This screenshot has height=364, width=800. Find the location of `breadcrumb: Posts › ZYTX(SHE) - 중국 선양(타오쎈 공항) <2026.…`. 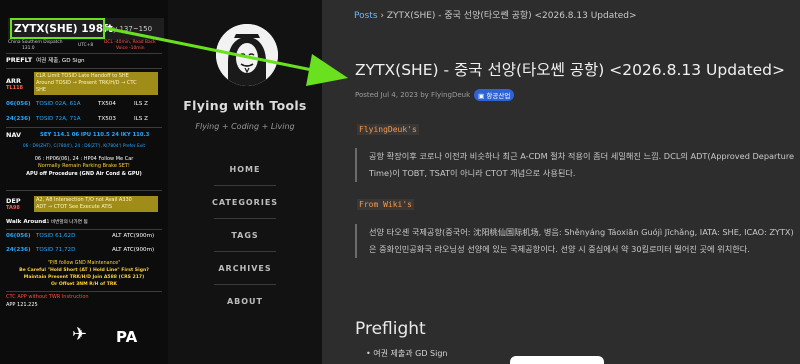

breadcrumb: Posts › ZYTX(SHE) - 중국 선양(타오쎈 공항) <2026.… is located at coordinates (495, 14).